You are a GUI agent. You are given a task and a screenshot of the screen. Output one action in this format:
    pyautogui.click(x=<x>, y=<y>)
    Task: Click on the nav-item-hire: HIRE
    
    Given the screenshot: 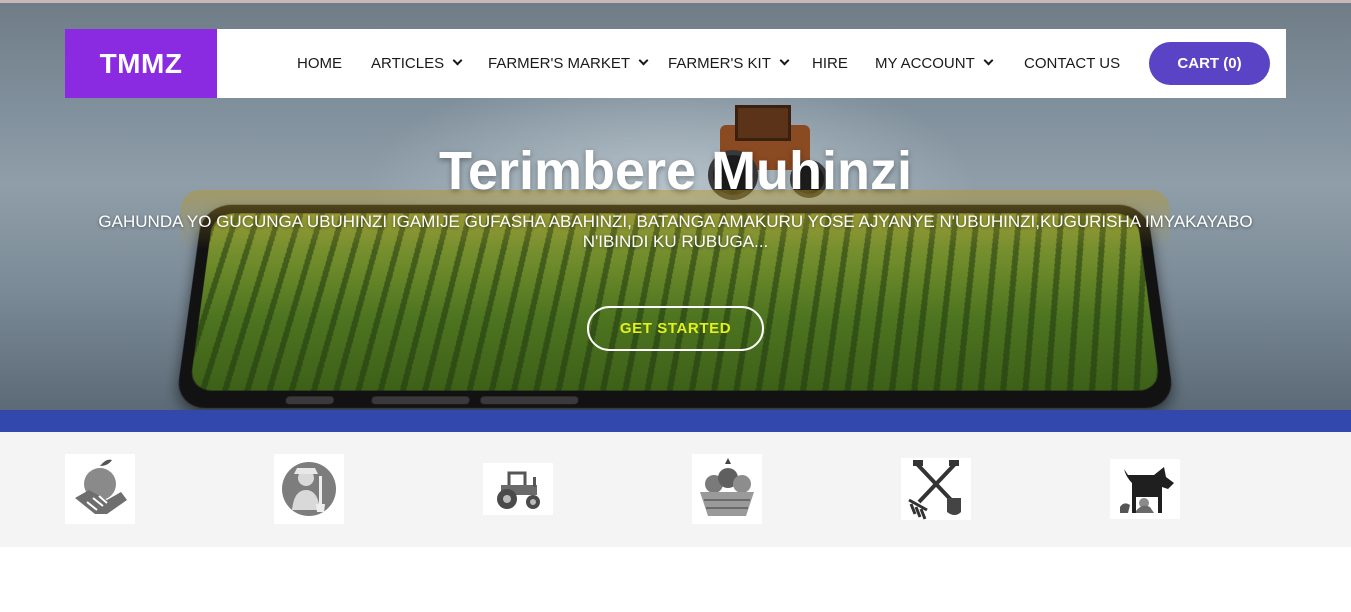 What is the action you would take?
    pyautogui.click(x=830, y=63)
    